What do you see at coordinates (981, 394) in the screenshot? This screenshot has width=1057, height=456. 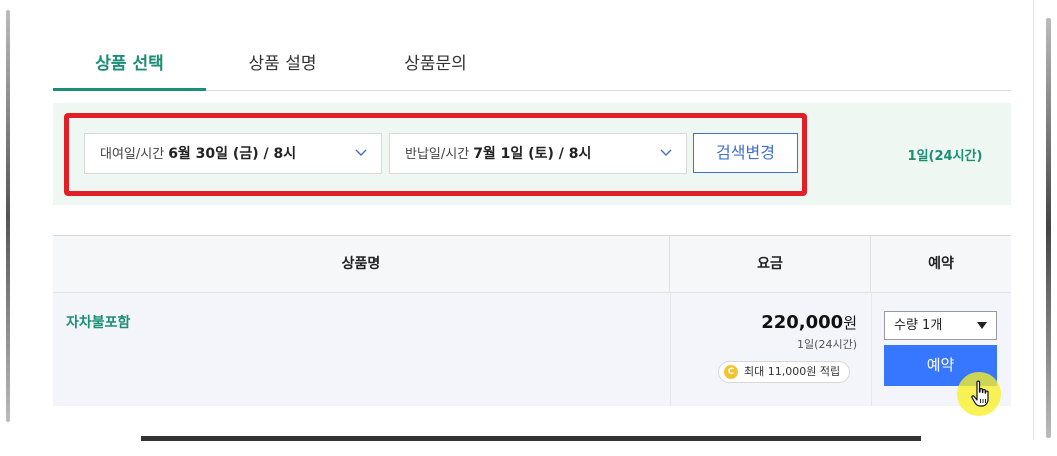 I see `hand-pointer-icon` at bounding box center [981, 394].